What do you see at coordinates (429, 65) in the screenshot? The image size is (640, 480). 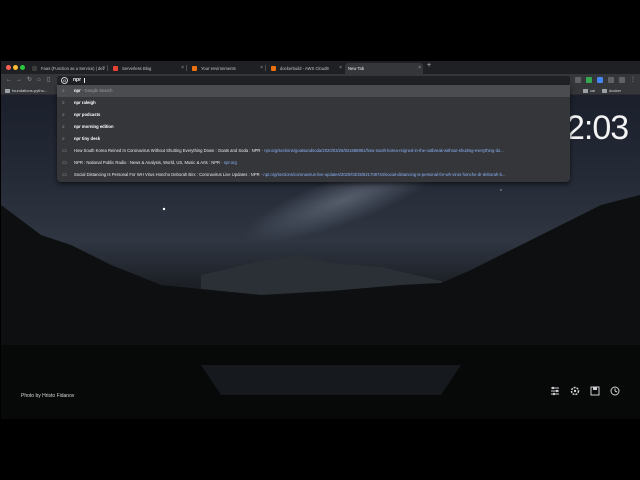 I see `new-tab-button: +` at bounding box center [429, 65].